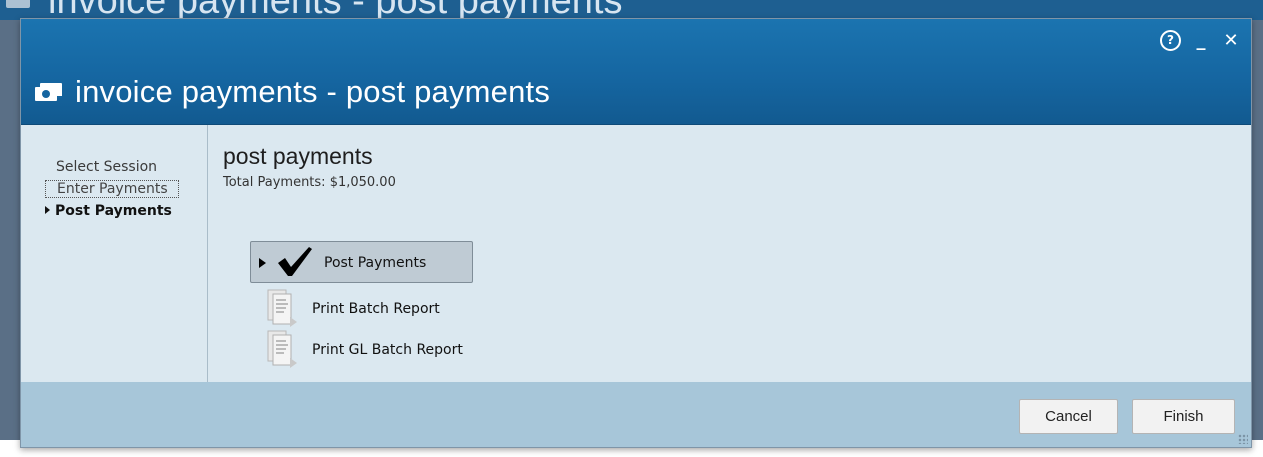 The height and width of the screenshot is (457, 1263). What do you see at coordinates (106, 167) in the screenshot?
I see `step-select-session: Select Session` at bounding box center [106, 167].